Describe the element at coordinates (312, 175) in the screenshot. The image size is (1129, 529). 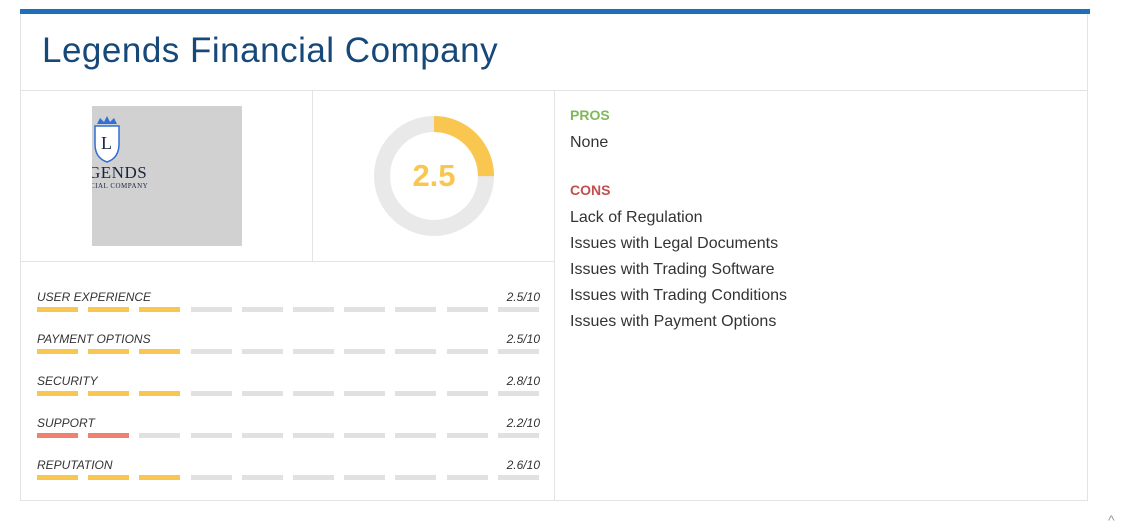
I see `logo-score-divider` at that location.